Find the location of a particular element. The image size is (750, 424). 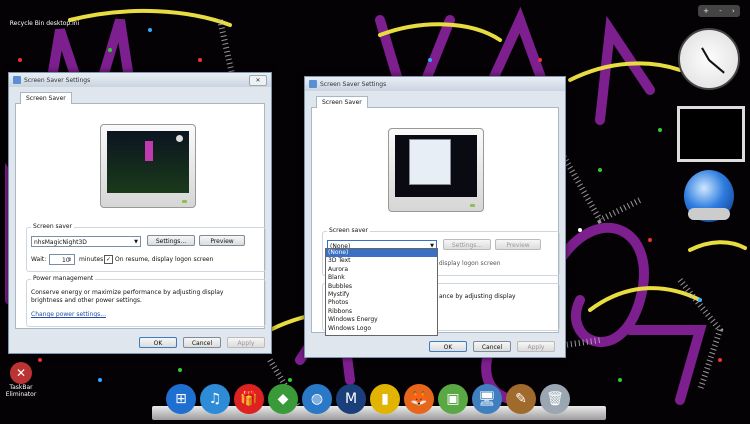

clock-gadget is located at coordinates (709, 59).